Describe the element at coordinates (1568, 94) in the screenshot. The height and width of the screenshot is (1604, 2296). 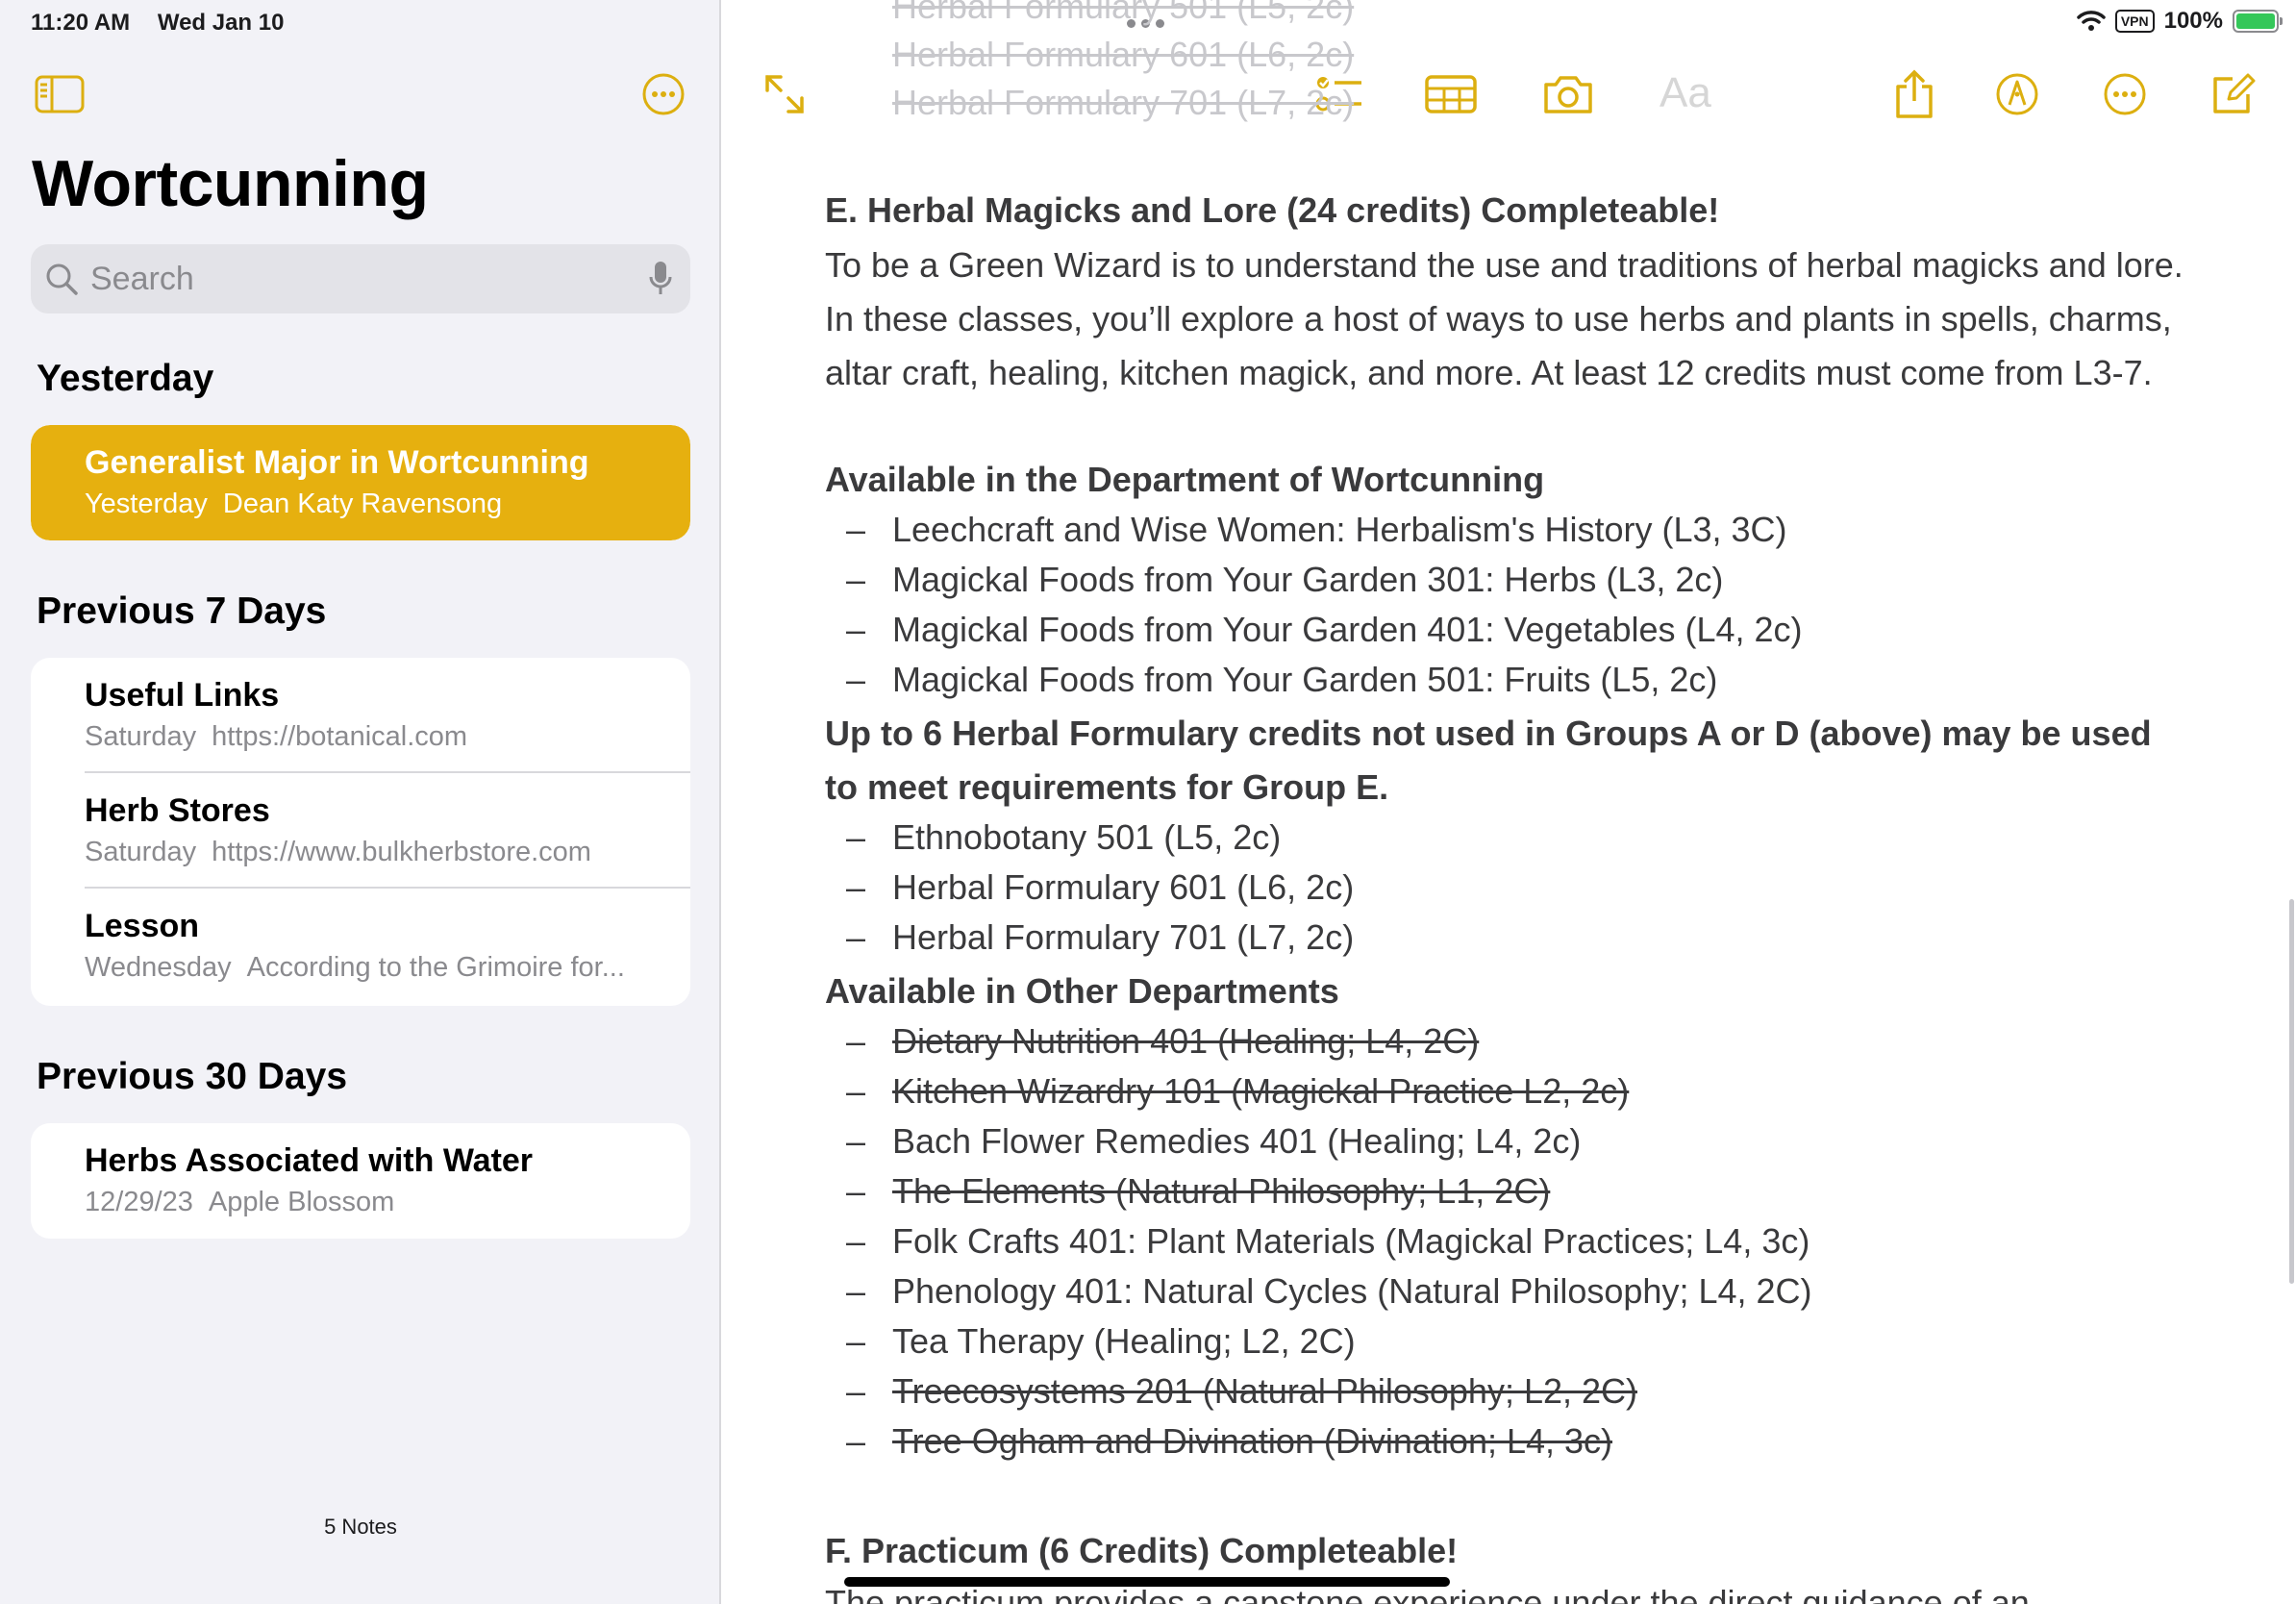
I see `camera-icon` at that location.